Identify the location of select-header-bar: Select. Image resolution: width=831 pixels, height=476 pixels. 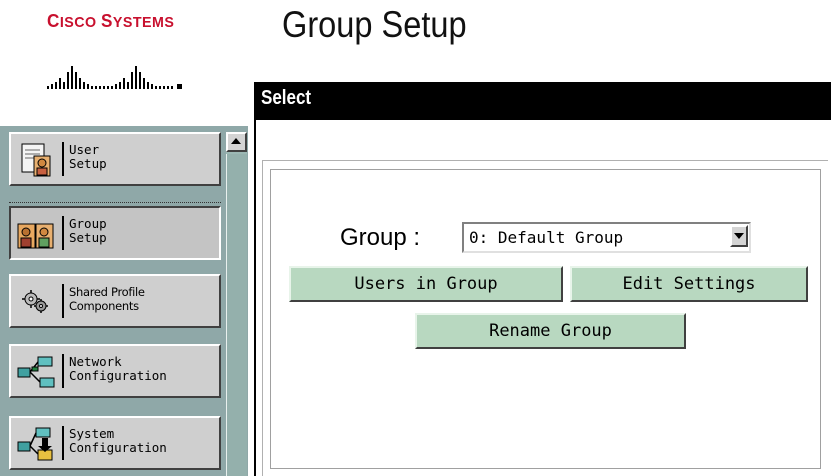
(543, 101).